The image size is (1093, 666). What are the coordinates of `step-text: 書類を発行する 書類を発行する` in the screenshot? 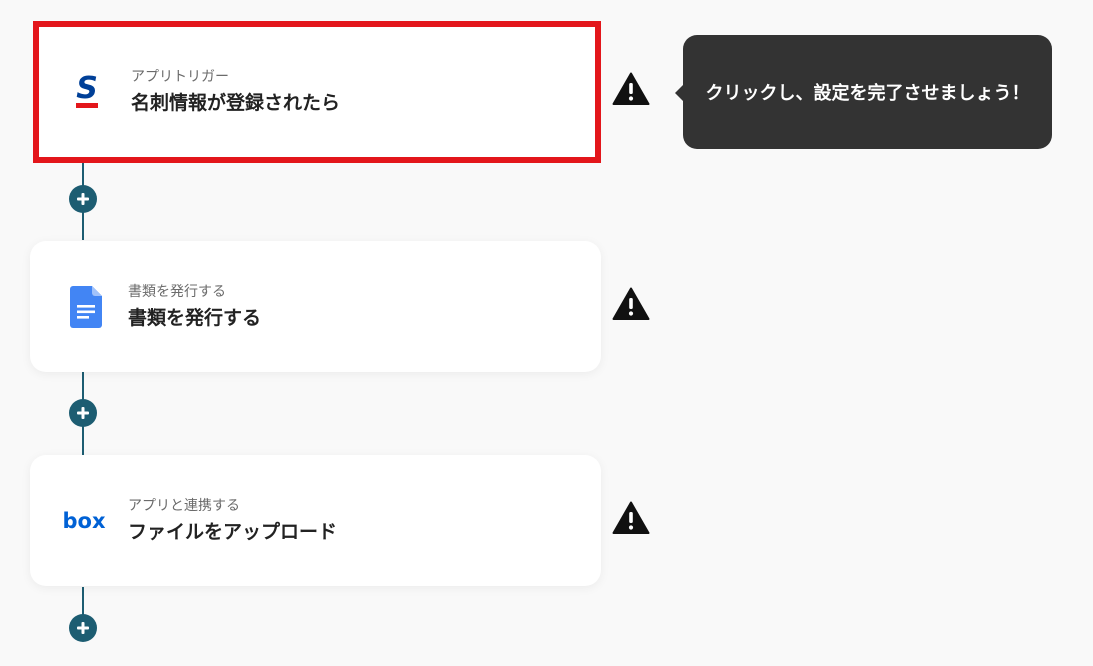 It's located at (194, 307).